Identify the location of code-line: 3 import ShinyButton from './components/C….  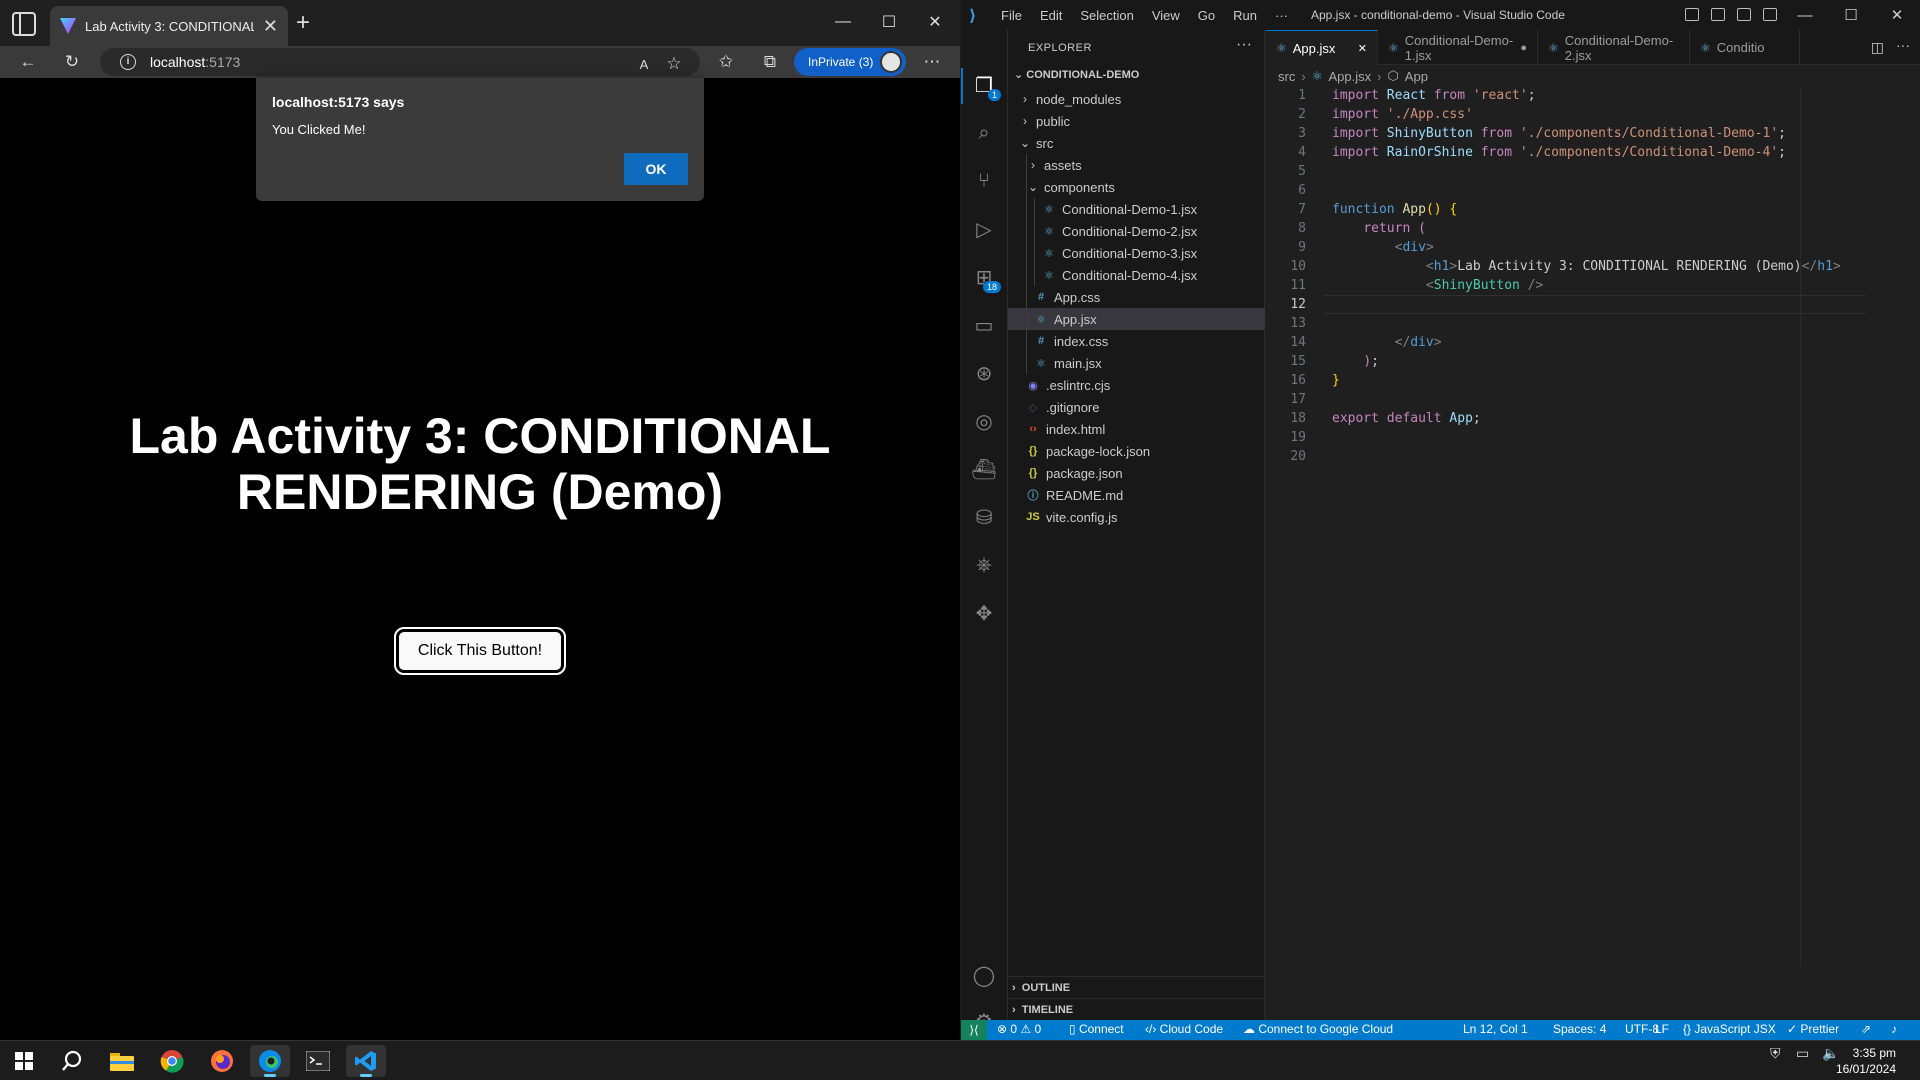
(1566, 133).